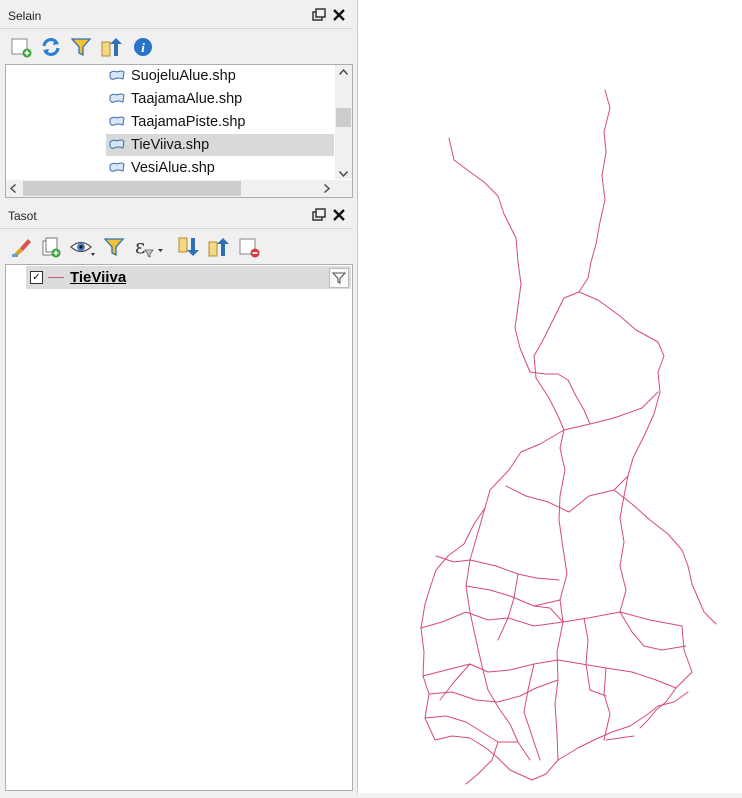 Image resolution: width=742 pixels, height=798 pixels. I want to click on remove-layer-icon, so click(249, 247).